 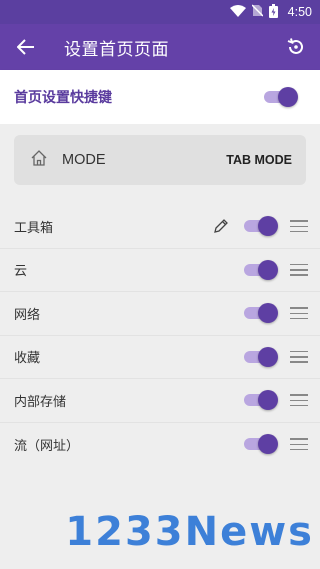 I want to click on arrow-back-icon, so click(x=26, y=47).